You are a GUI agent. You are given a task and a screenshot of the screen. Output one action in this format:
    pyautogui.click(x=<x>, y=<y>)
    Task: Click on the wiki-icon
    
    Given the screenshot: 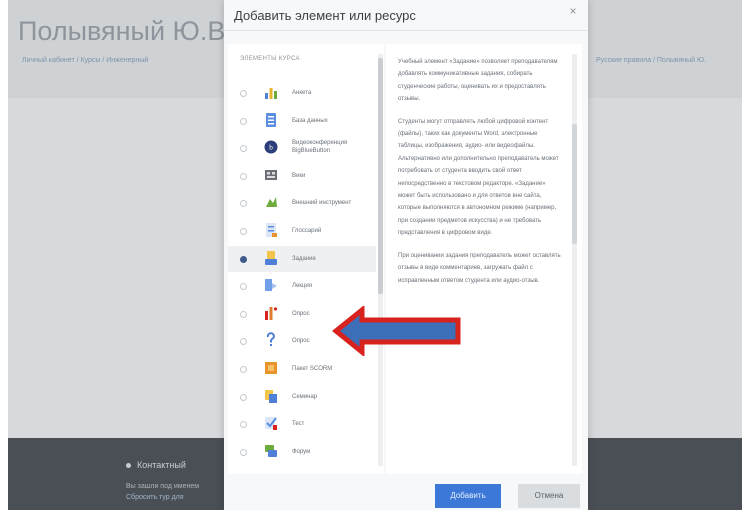 What is the action you would take?
    pyautogui.click(x=271, y=175)
    